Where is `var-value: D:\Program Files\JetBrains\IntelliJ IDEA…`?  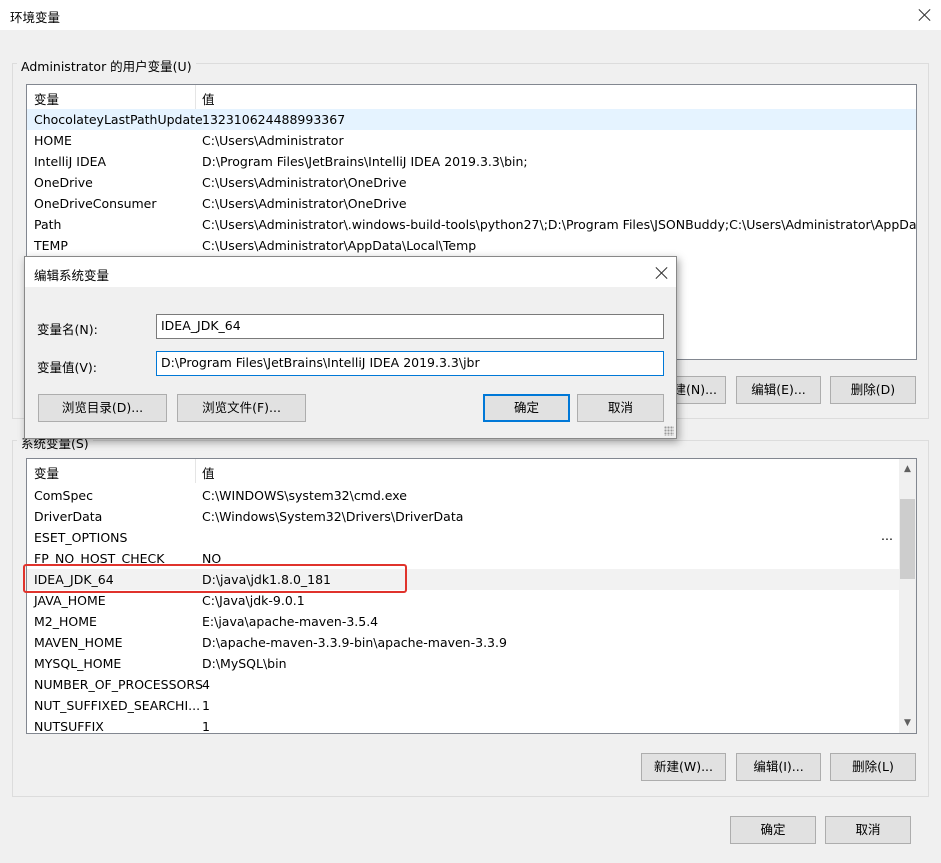
var-value: D:\Program Files\JetBrains\IntelliJ IDEA… is located at coordinates (365, 161).